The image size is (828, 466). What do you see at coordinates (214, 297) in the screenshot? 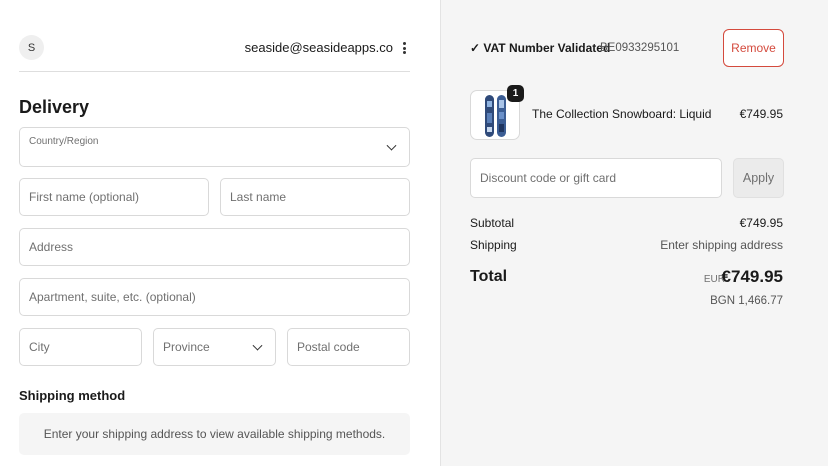
I see `apartment-input: Apartment, suite, etc. (optional)` at bounding box center [214, 297].